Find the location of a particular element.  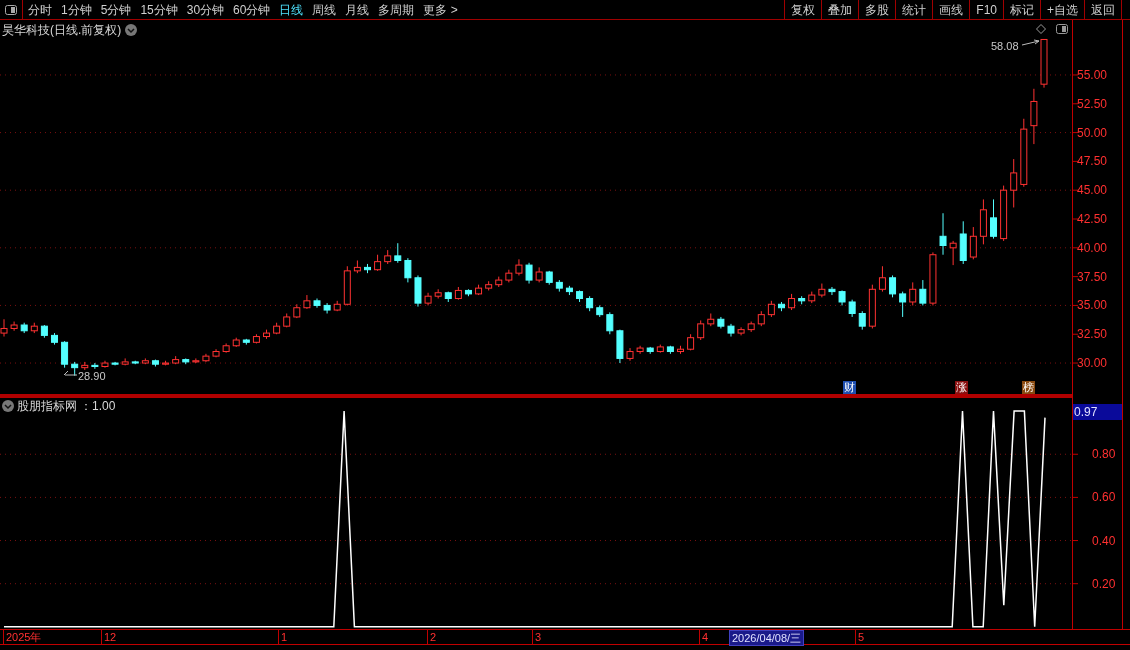

toolbar-button: +自选 is located at coordinates (1063, 9).